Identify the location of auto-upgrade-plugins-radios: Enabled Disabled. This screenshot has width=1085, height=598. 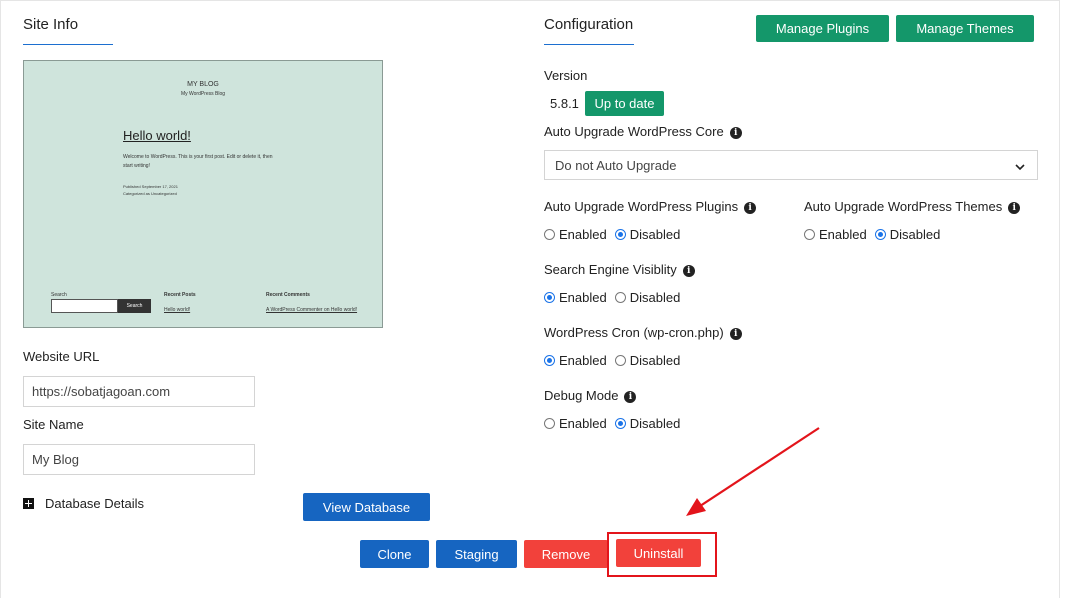
(612, 234).